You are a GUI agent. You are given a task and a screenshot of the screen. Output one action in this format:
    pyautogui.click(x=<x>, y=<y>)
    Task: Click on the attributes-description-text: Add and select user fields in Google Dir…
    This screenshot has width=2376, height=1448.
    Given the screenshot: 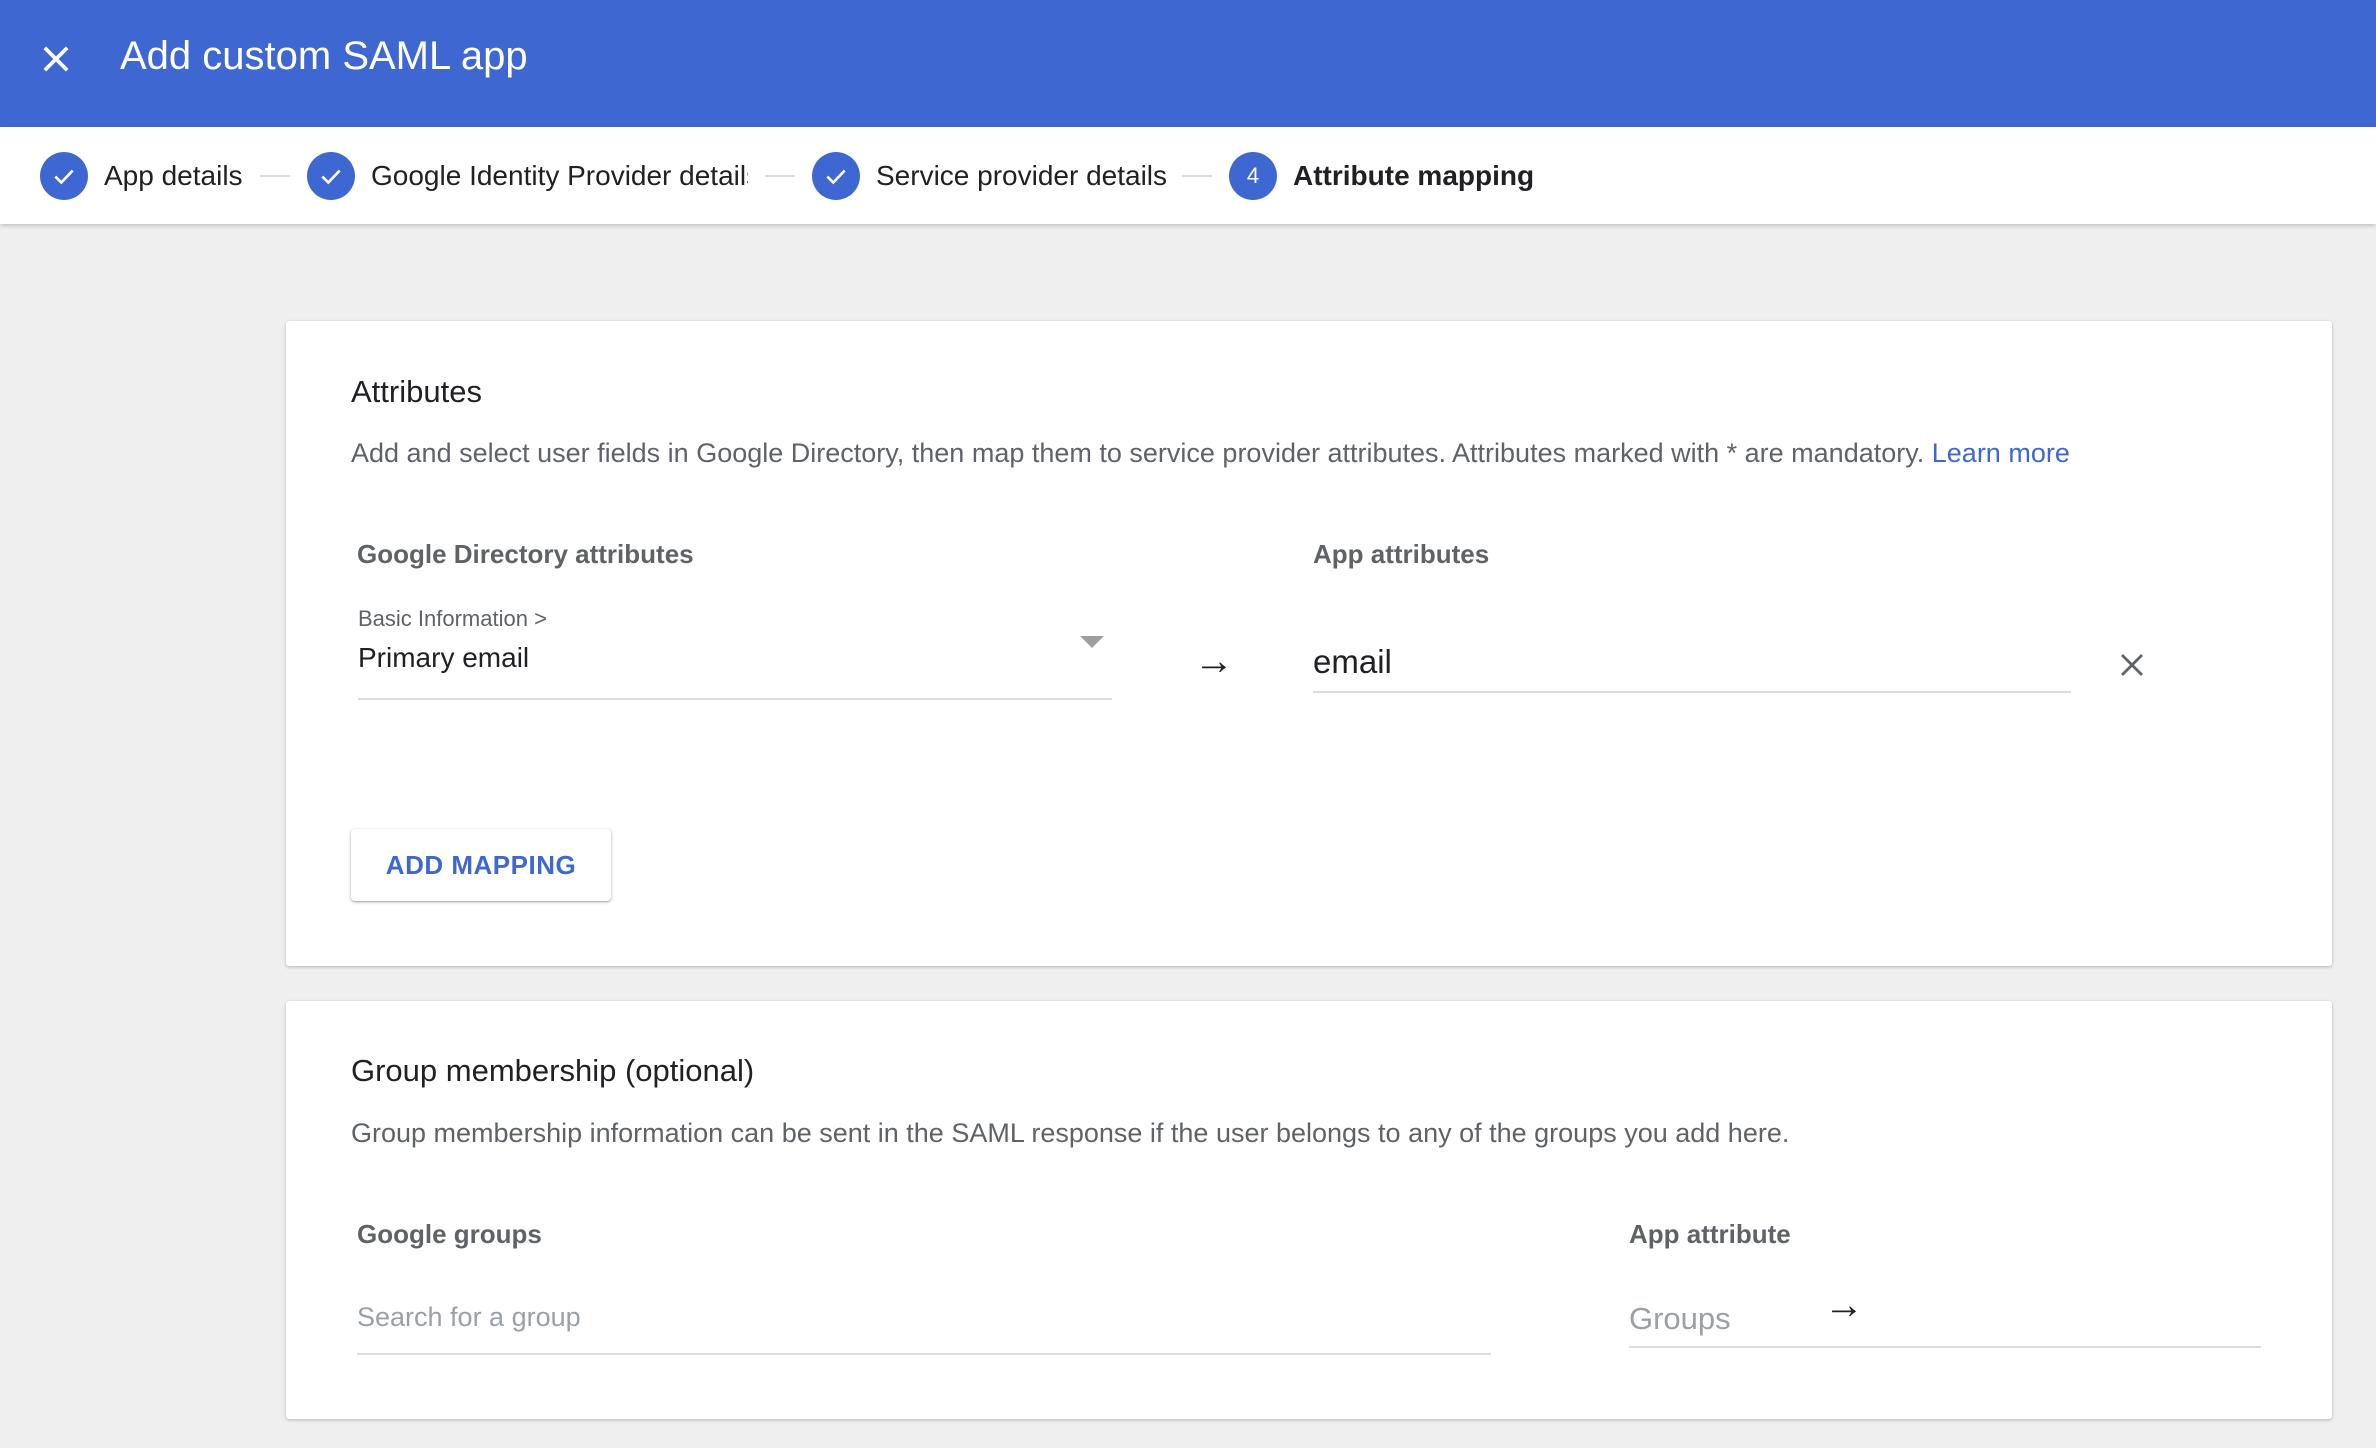 What is the action you would take?
    pyautogui.click(x=1138, y=453)
    